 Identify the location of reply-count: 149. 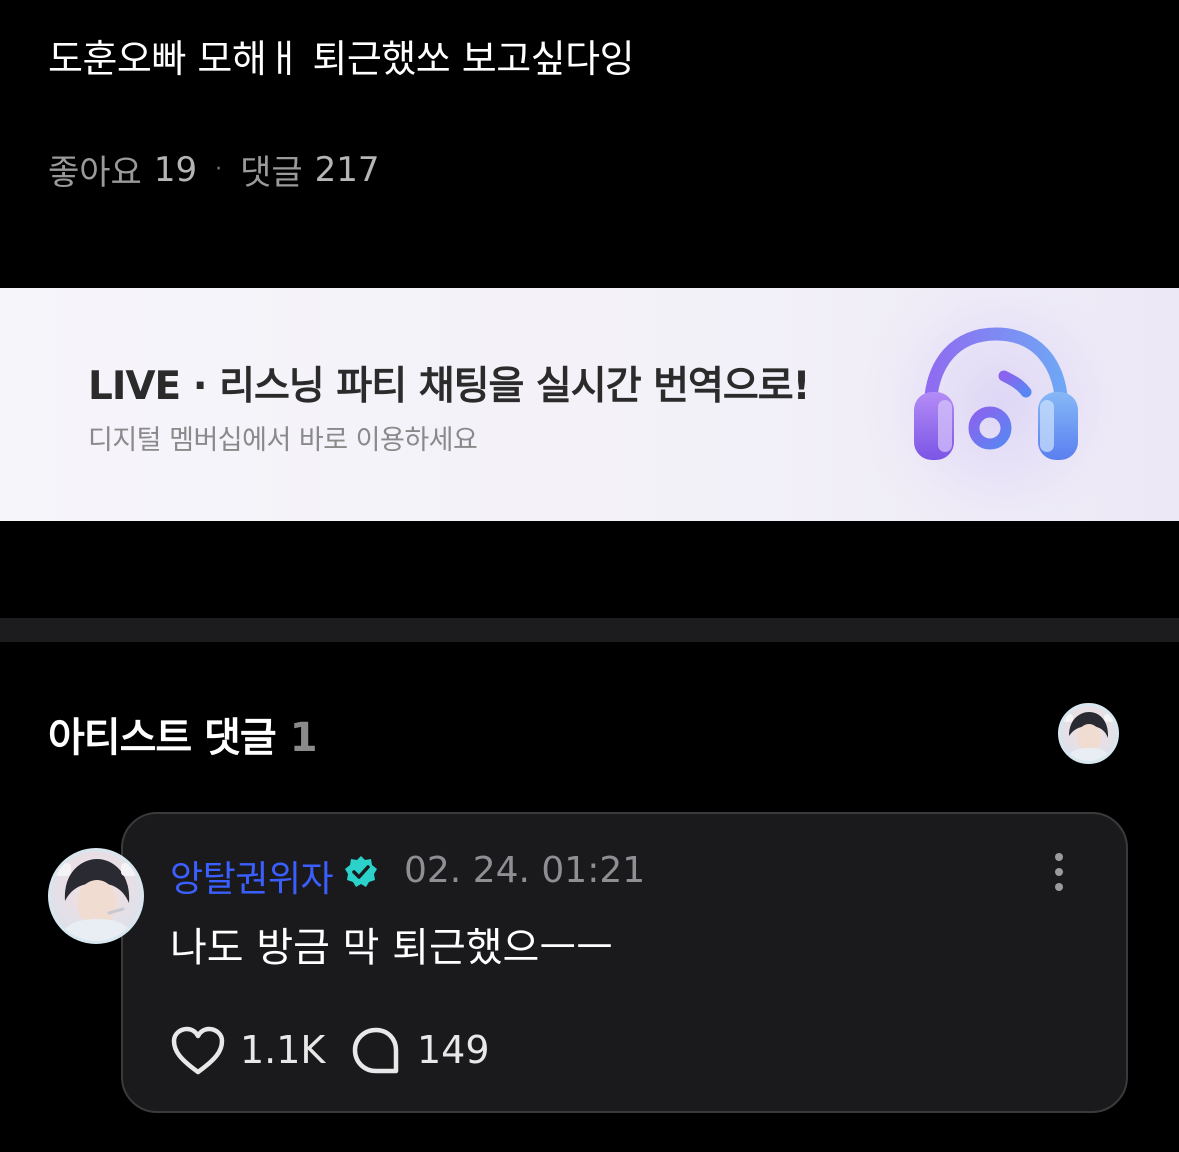
(453, 1050).